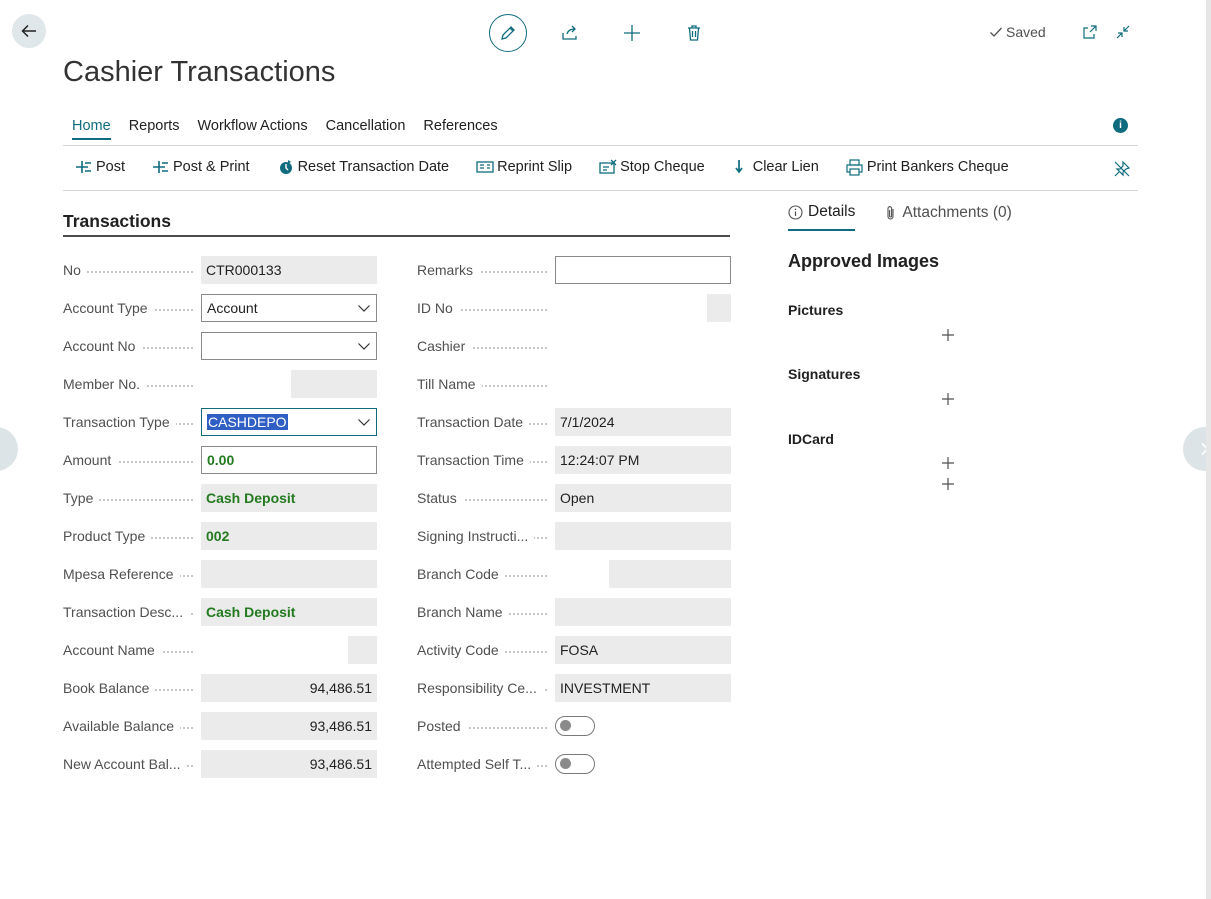 This screenshot has width=1211, height=899. I want to click on approved-images-title: Approved Images, so click(864, 261).